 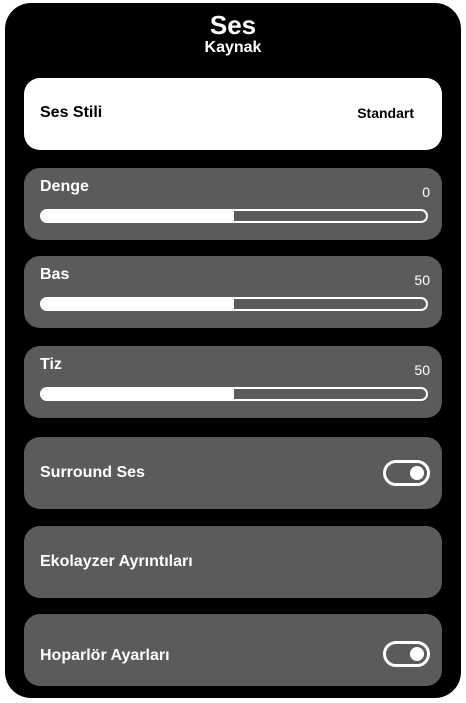 What do you see at coordinates (233, 114) in the screenshot?
I see `menu-item-sound-style: Ses Stili Standart` at bounding box center [233, 114].